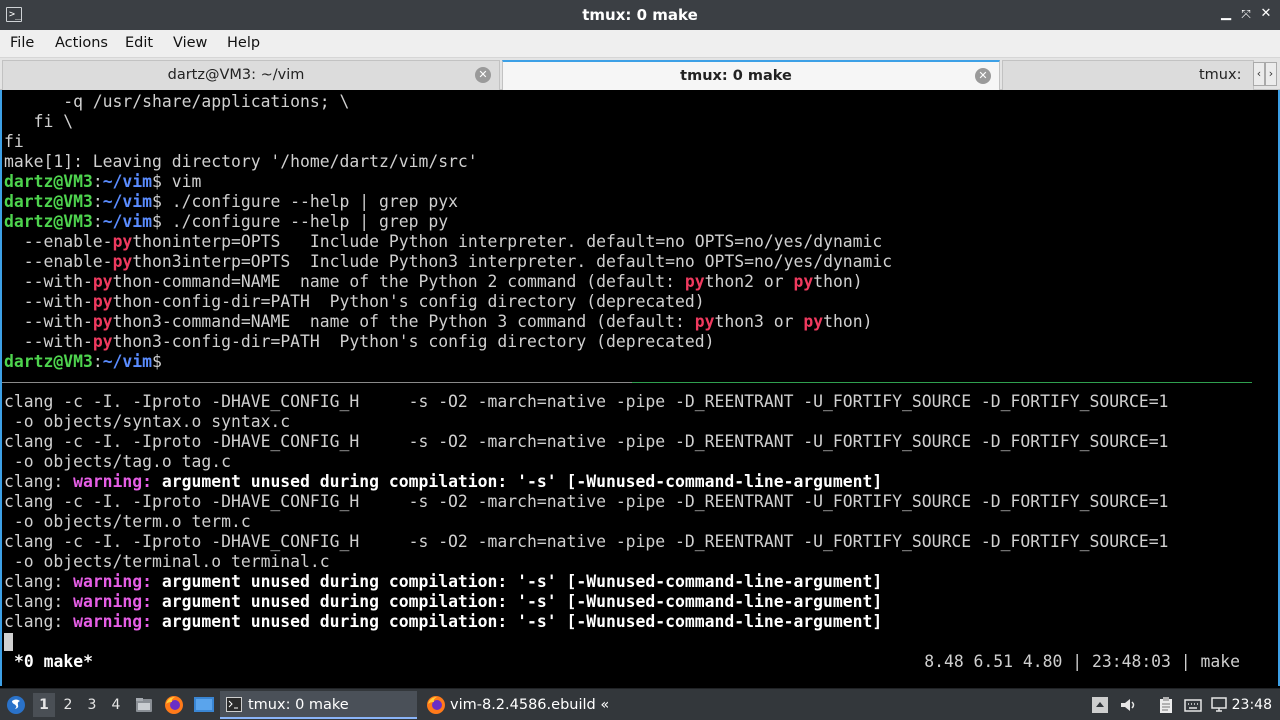 The height and width of the screenshot is (720, 1280). What do you see at coordinates (139, 43) in the screenshot?
I see `menu-edit: Edit` at bounding box center [139, 43].